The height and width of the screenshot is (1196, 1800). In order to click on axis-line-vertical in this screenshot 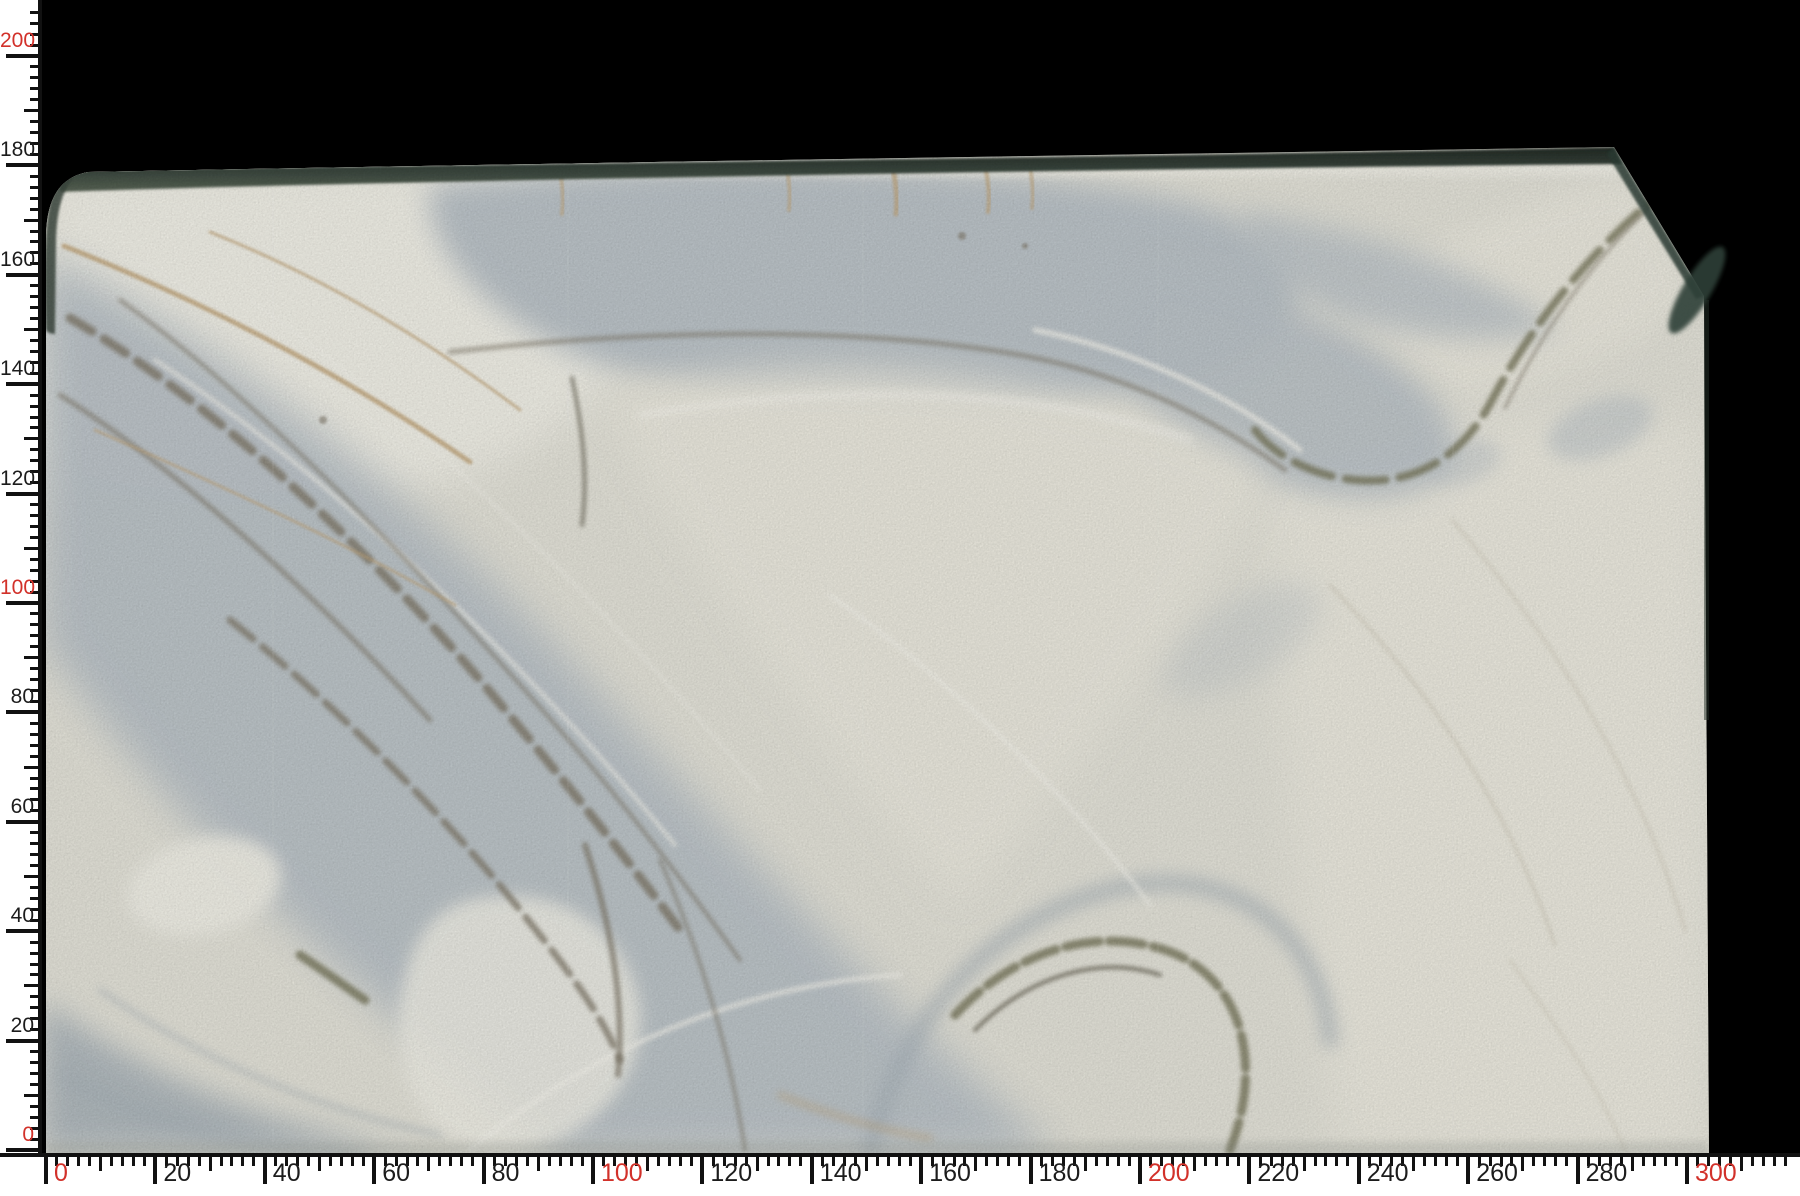, I will do `click(40, 578)`.